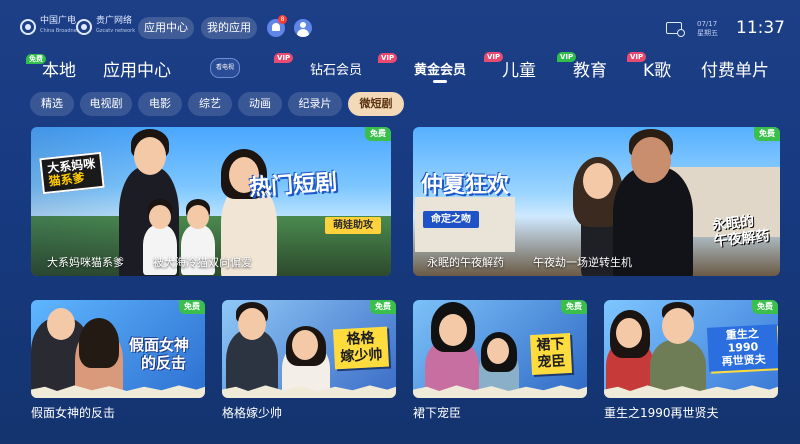 This screenshot has width=800, height=444. I want to click on art-title-line: 假面女神, so click(159, 345).